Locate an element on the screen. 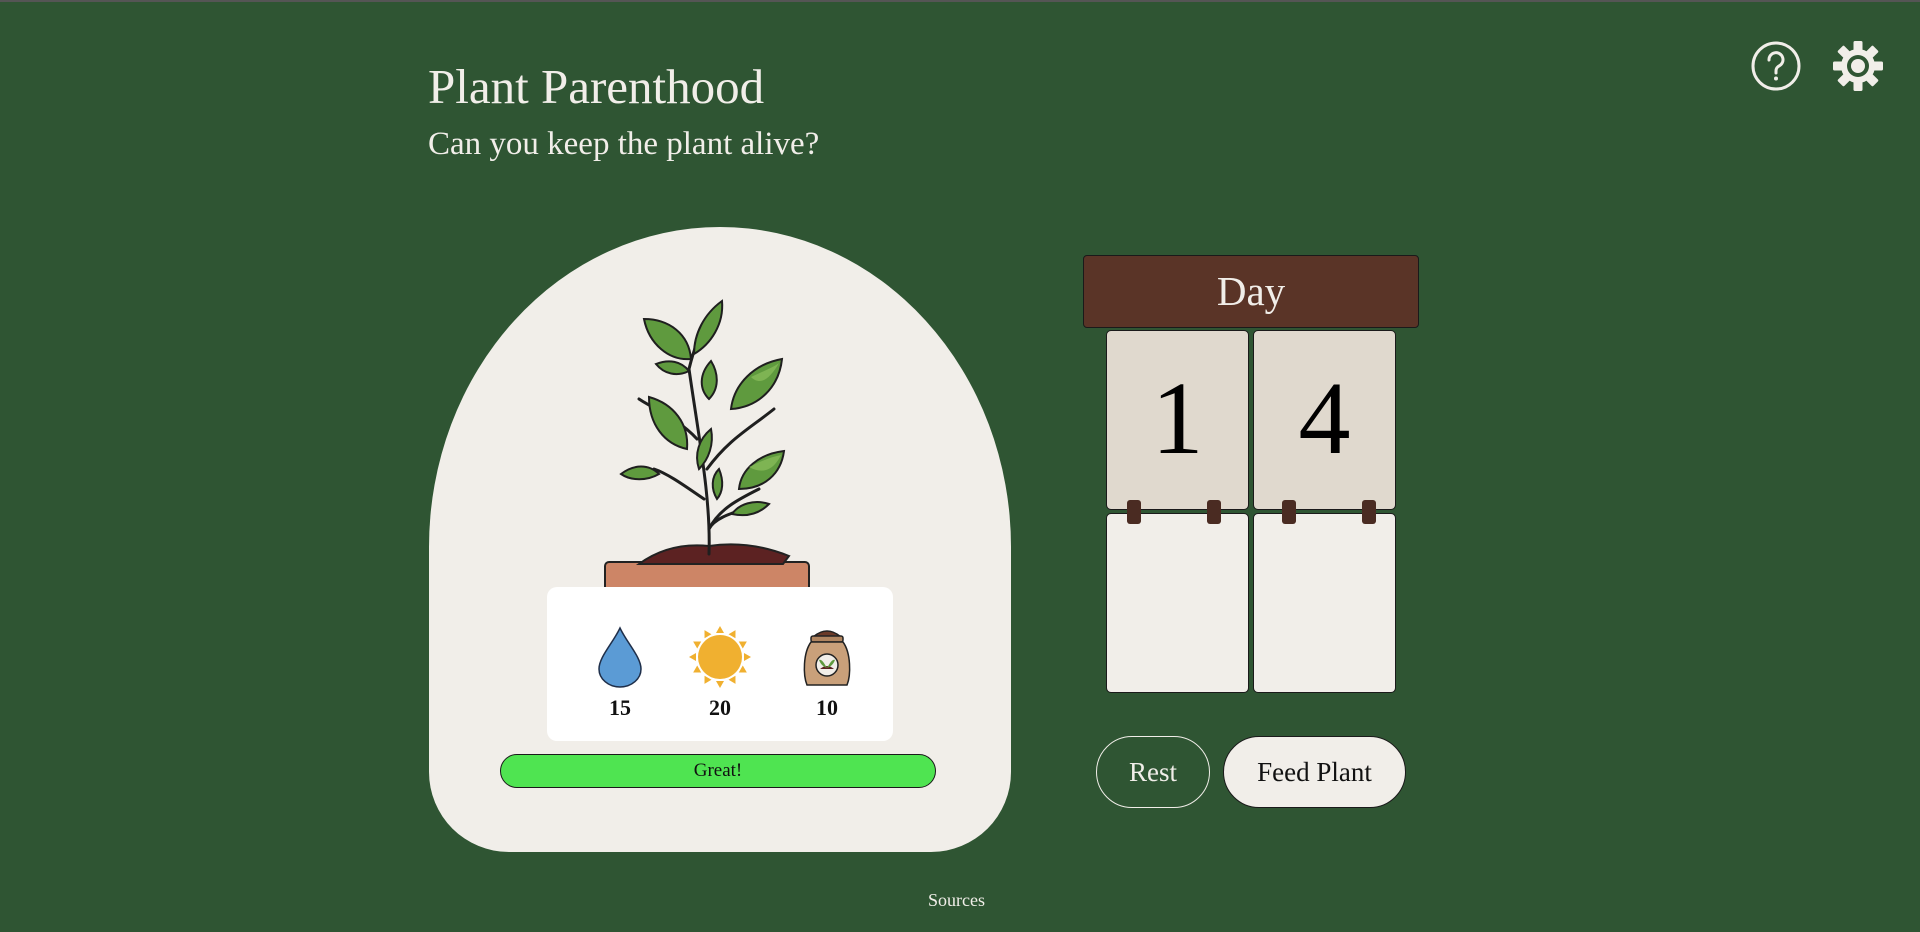  potted-plant-illustration is located at coordinates (707, 449).